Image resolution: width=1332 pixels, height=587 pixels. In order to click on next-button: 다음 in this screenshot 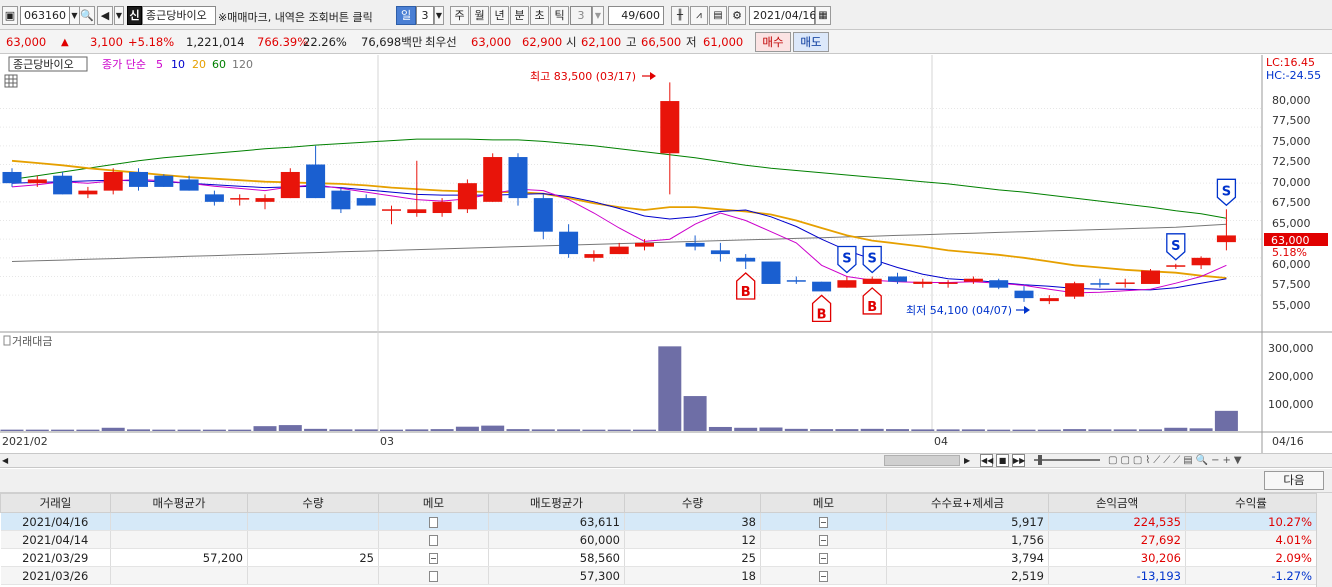, I will do `click(1294, 480)`.